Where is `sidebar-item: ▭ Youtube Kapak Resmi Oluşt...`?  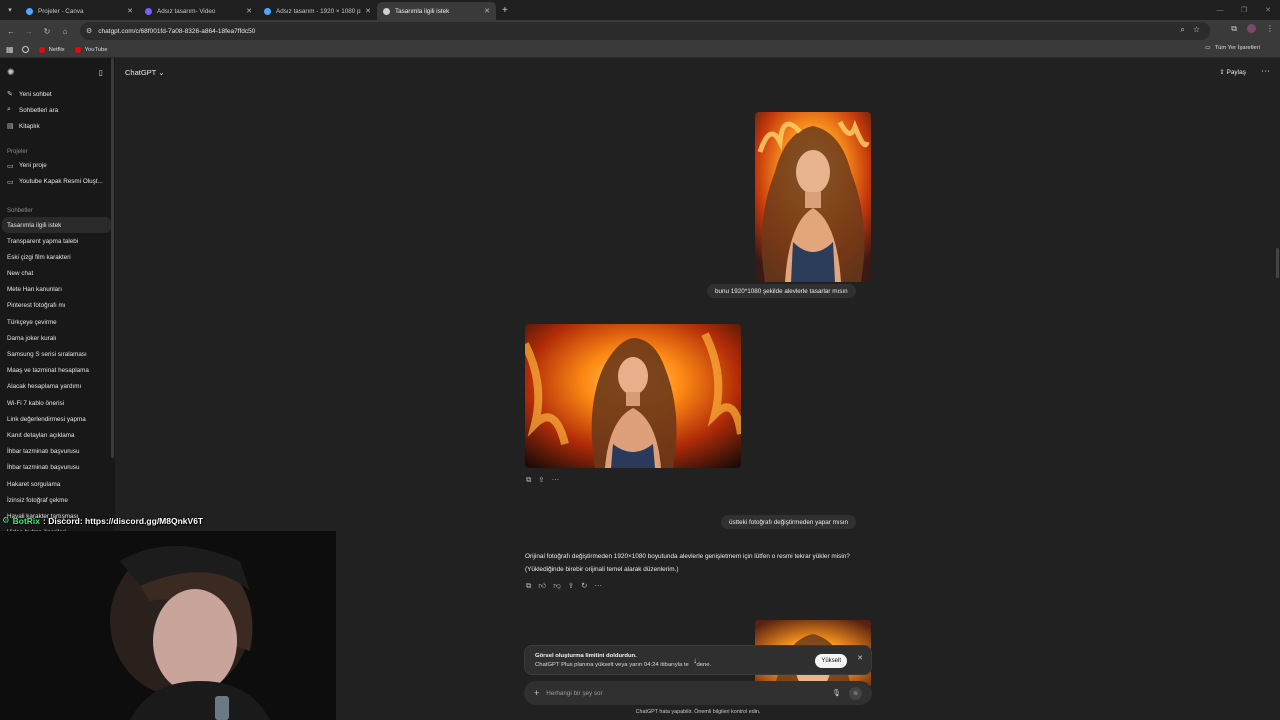
sidebar-item: ▭ Youtube Kapak Resmi Oluşt... is located at coordinates (57, 182).